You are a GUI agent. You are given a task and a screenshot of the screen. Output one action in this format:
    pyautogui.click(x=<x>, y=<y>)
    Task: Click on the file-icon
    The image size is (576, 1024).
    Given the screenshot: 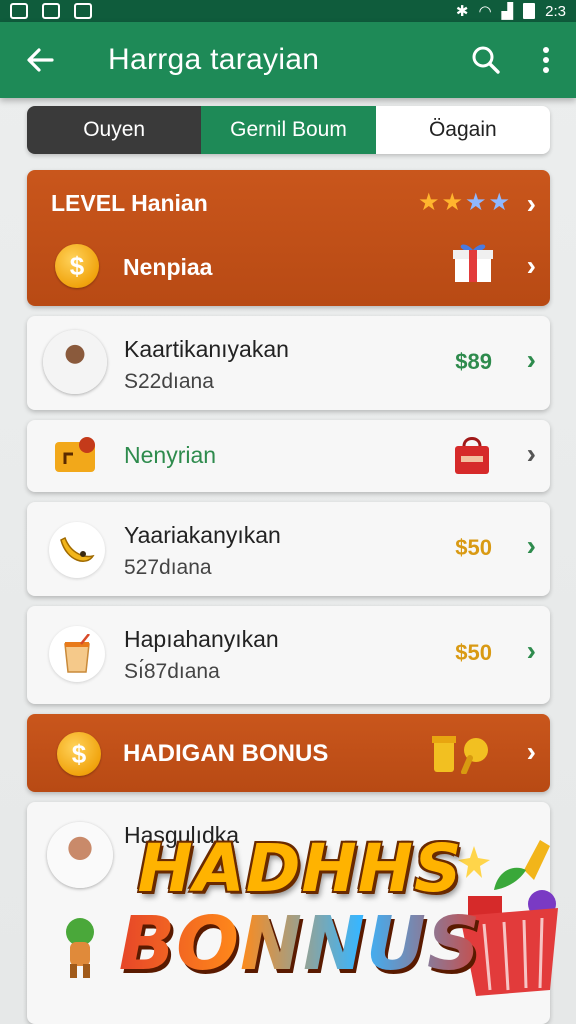 What is the action you would take?
    pyautogui.click(x=83, y=11)
    